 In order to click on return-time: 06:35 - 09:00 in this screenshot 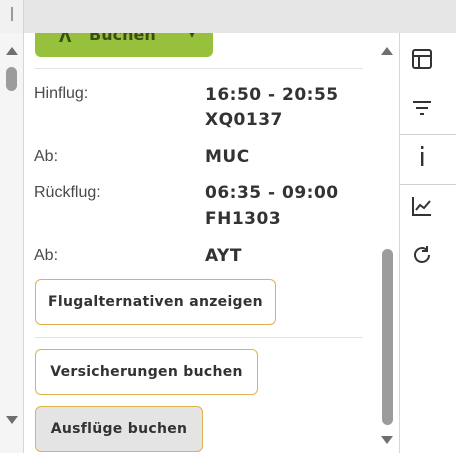, I will do `click(272, 193)`.